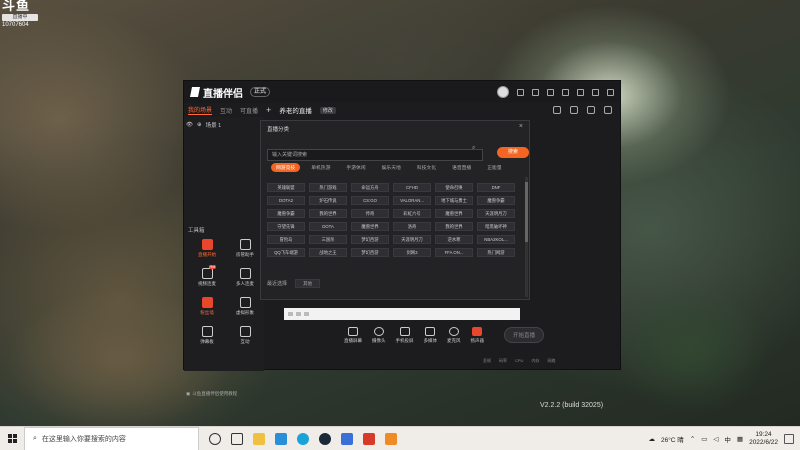 The image size is (800, 450). I want to click on edit-title-button: 修改, so click(327, 110).